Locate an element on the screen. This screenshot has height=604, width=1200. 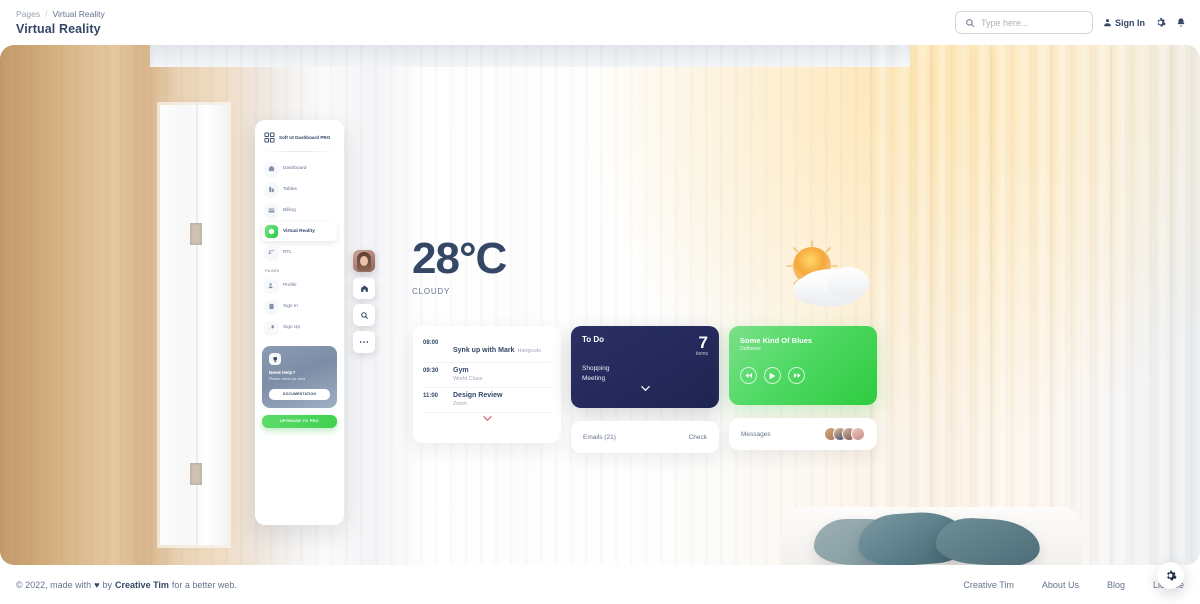
user-icon is located at coordinates (1107, 22).